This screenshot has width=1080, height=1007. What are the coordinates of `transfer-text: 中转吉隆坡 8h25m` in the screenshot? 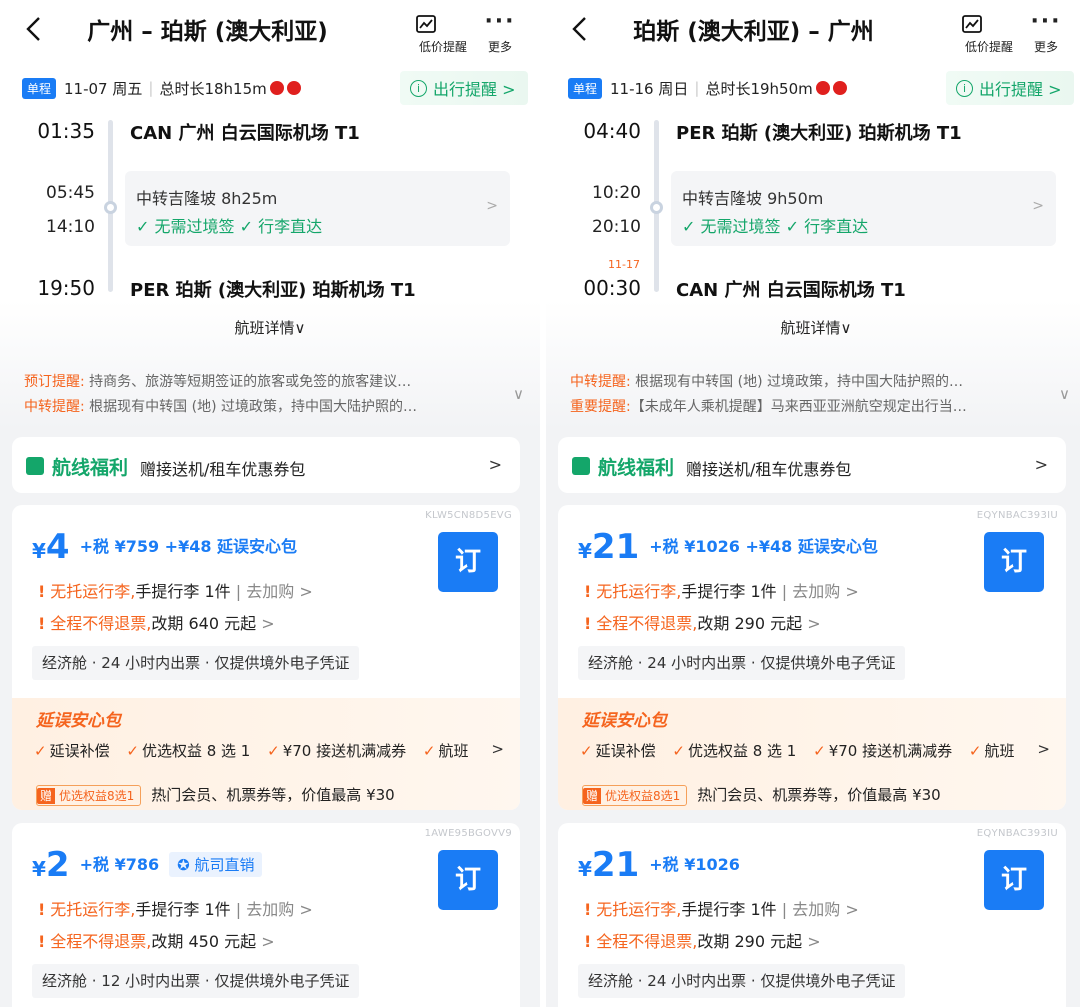 It's located at (207, 198).